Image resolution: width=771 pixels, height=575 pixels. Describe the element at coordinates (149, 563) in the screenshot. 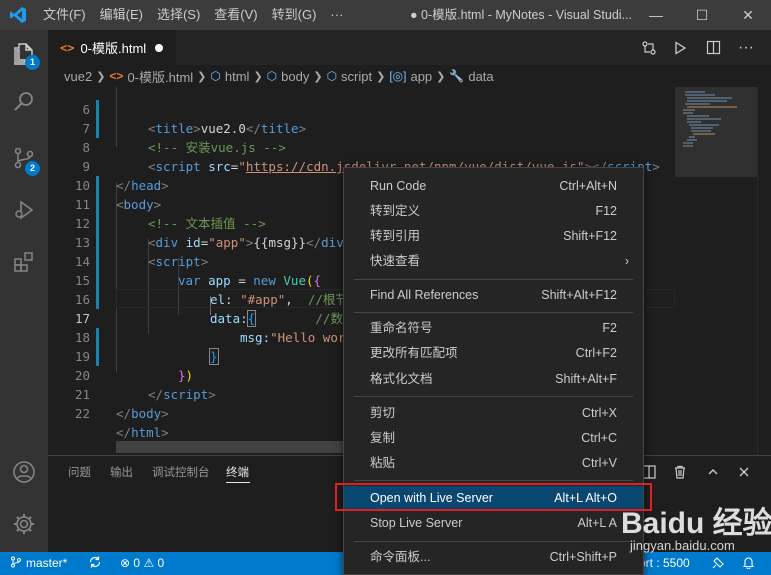

I see `warning-icon: ⚠` at that location.